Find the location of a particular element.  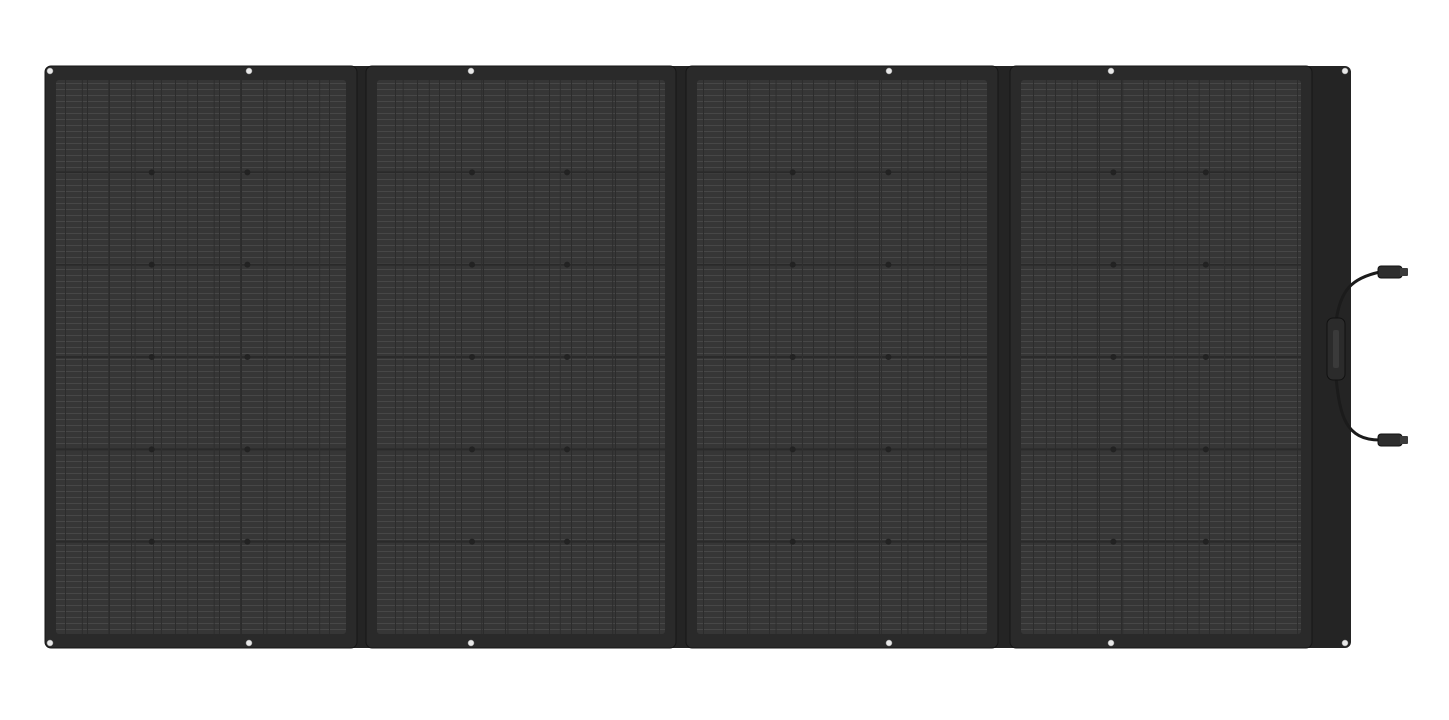

connector-top is located at coordinates (1390, 272).